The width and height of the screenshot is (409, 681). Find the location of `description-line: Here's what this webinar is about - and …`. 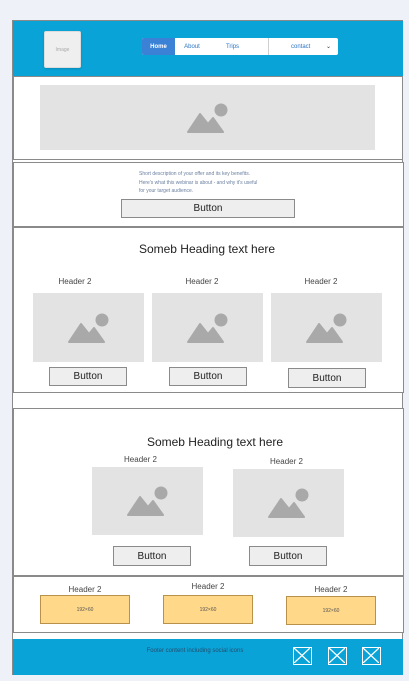

description-line: Here's what this webinar is about - and … is located at coordinates (198, 182).